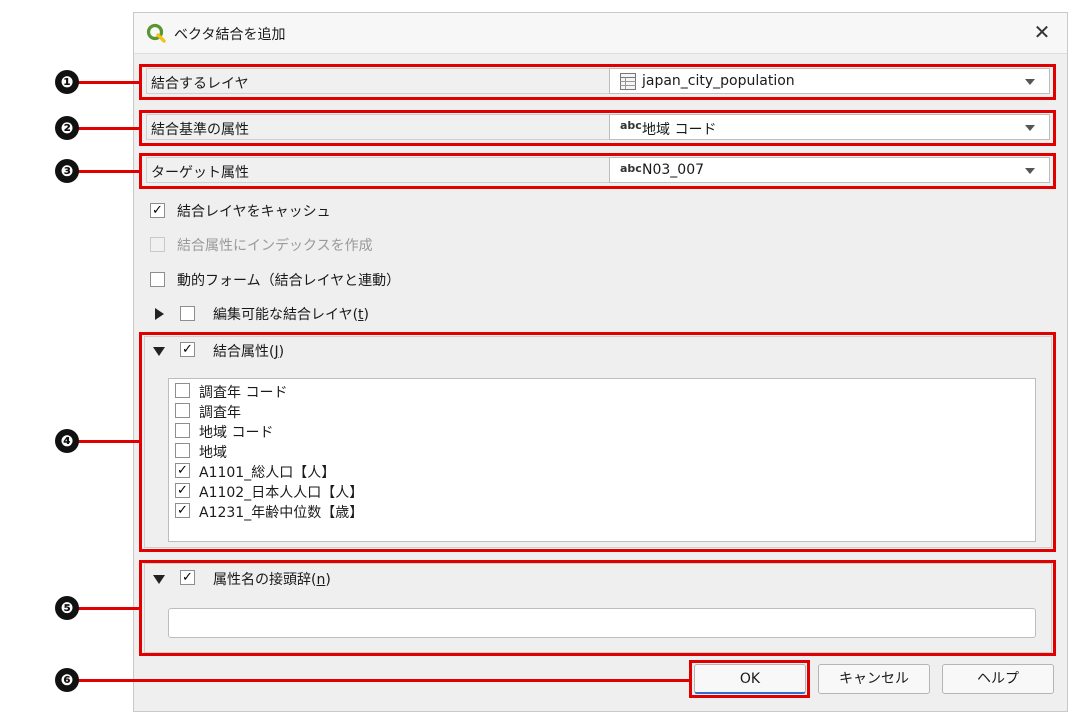 The width and height of the screenshot is (1080, 719). What do you see at coordinates (829, 170) in the screenshot?
I see `target-field-combo: abc N03_007` at bounding box center [829, 170].